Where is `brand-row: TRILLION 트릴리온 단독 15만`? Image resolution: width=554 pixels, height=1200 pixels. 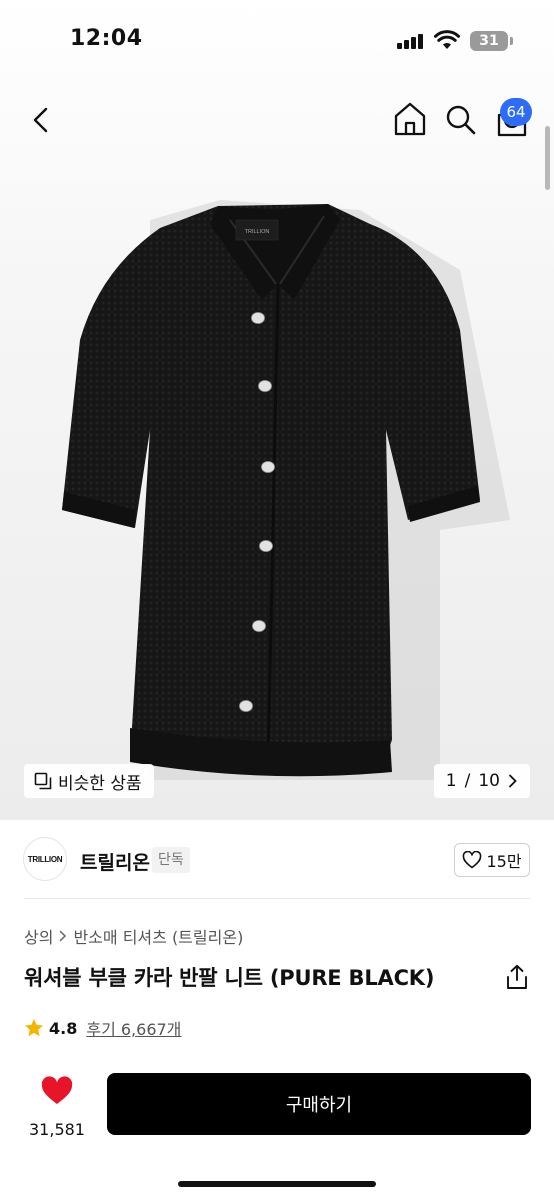
brand-row: TRILLION 트릴리온 단독 15만 is located at coordinates (277, 860).